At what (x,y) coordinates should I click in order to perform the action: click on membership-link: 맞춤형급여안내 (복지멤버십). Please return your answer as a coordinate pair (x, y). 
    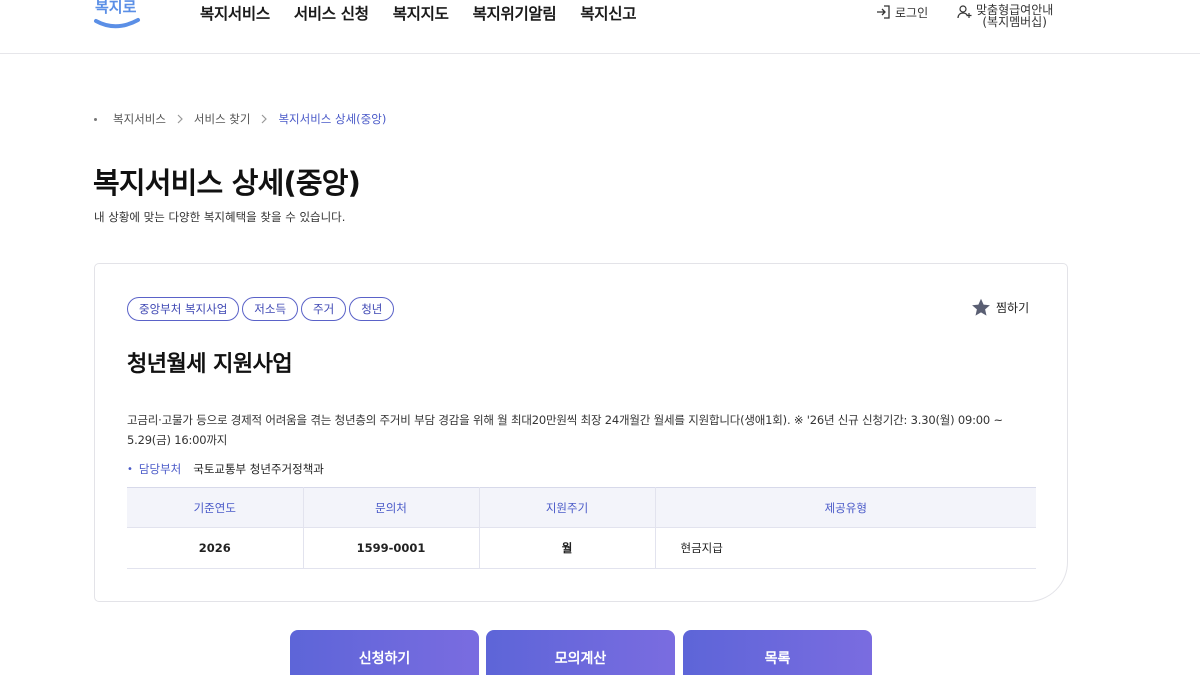
    Looking at the image, I should click on (1005, 16).